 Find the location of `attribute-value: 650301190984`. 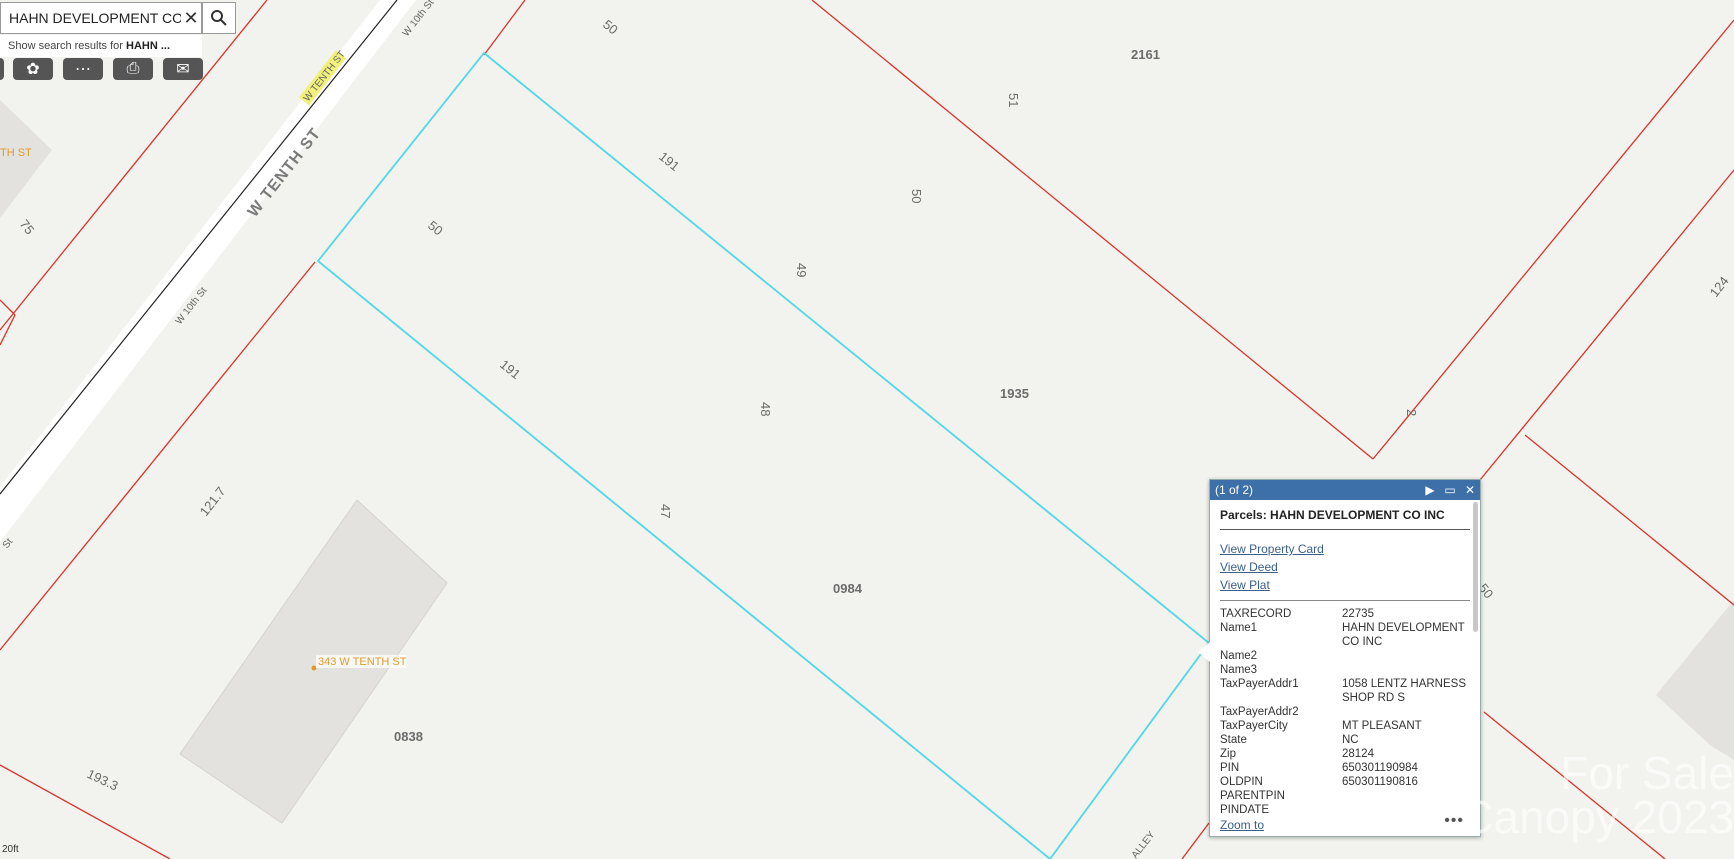

attribute-value: 650301190984 is located at coordinates (1380, 768).